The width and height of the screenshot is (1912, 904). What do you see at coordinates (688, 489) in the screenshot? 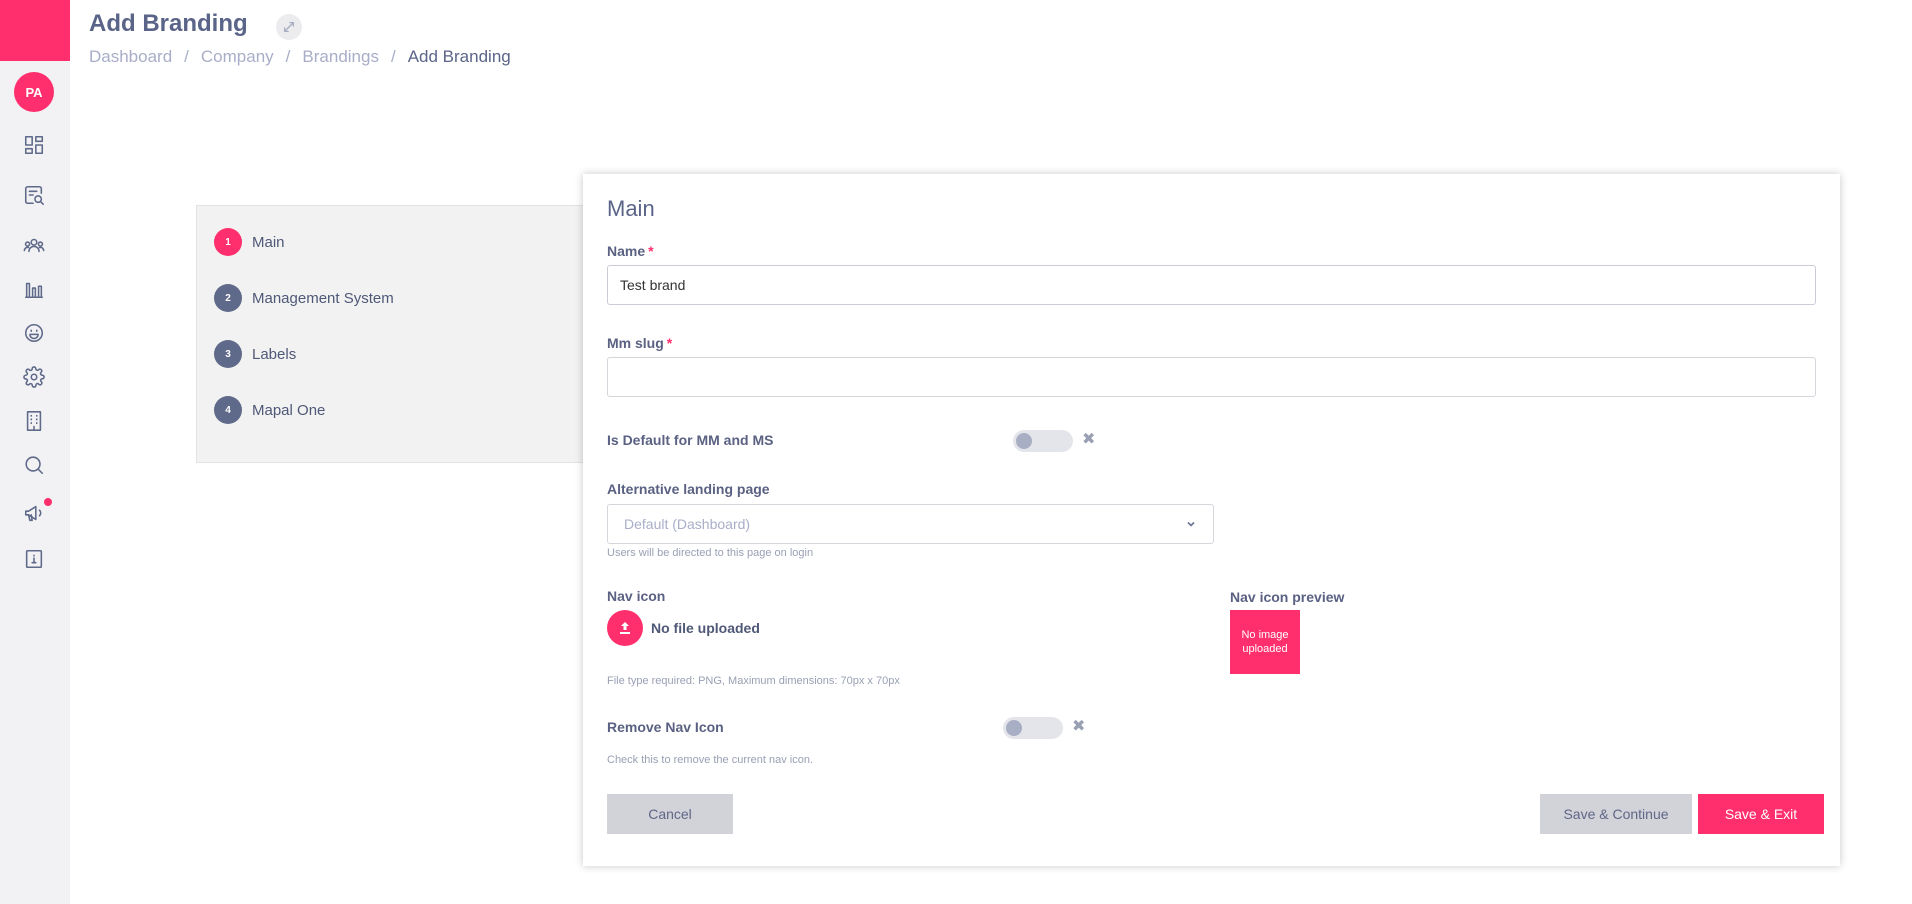
I see `landing-page-label: Alternative landing page` at bounding box center [688, 489].